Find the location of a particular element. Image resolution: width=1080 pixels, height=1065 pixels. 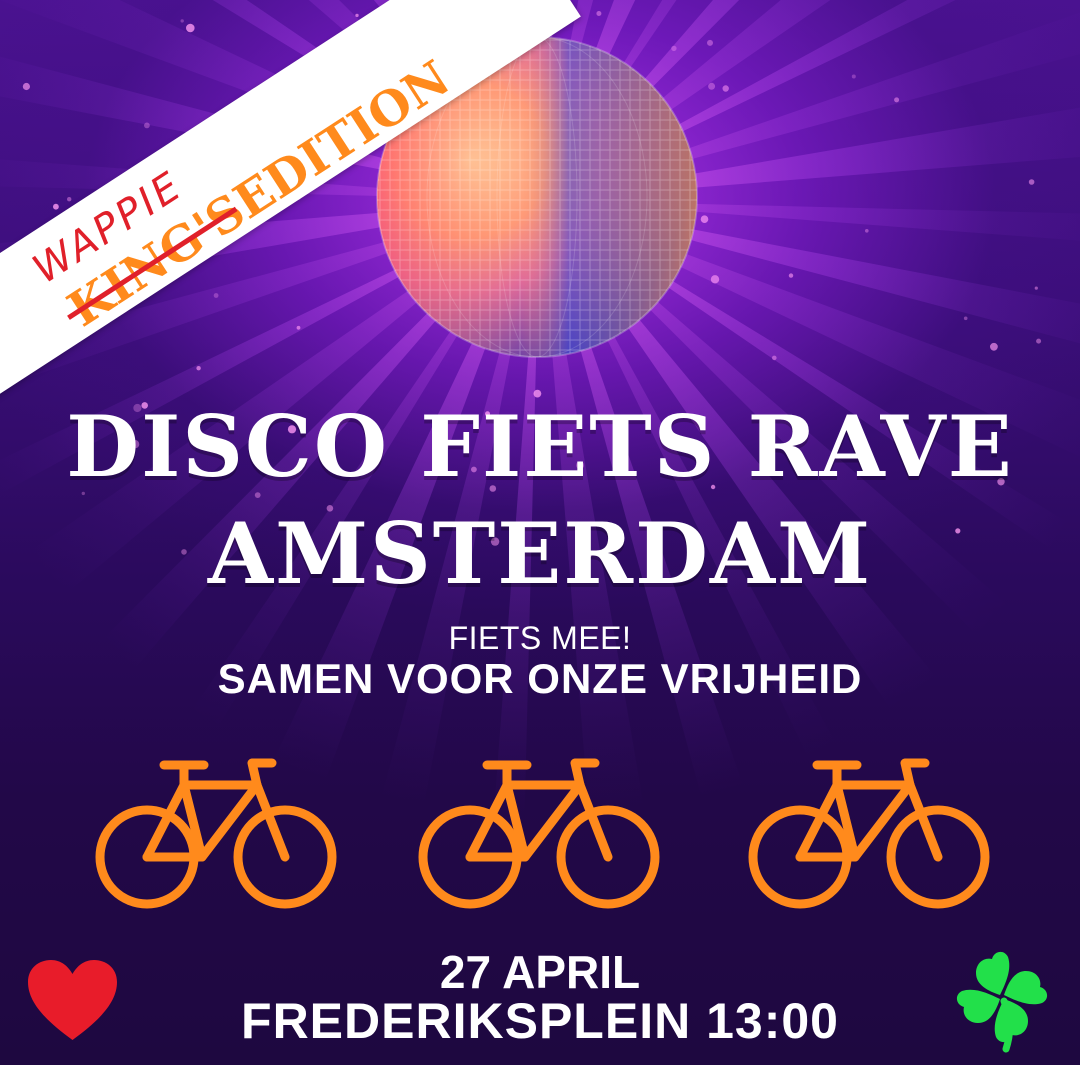

four-leaf-clover-icon is located at coordinates (1002, 1002).